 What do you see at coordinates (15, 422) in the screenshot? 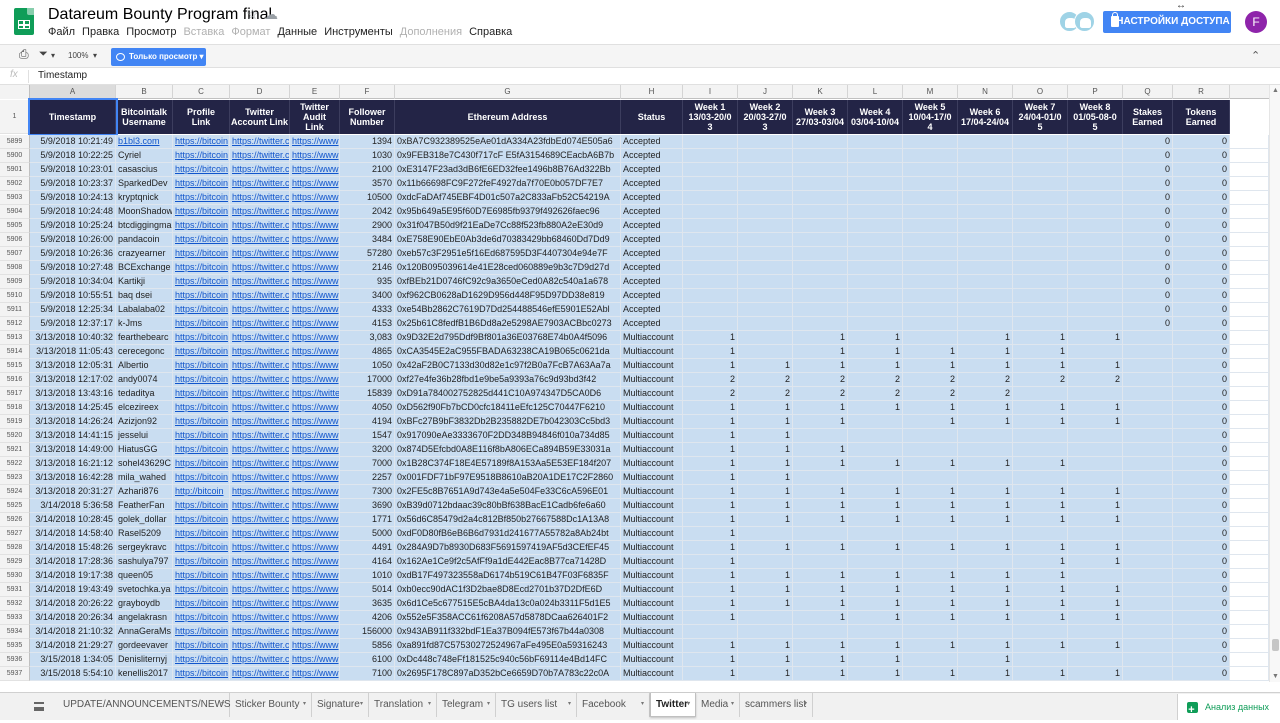
I see `row-number: 5919` at bounding box center [15, 422].